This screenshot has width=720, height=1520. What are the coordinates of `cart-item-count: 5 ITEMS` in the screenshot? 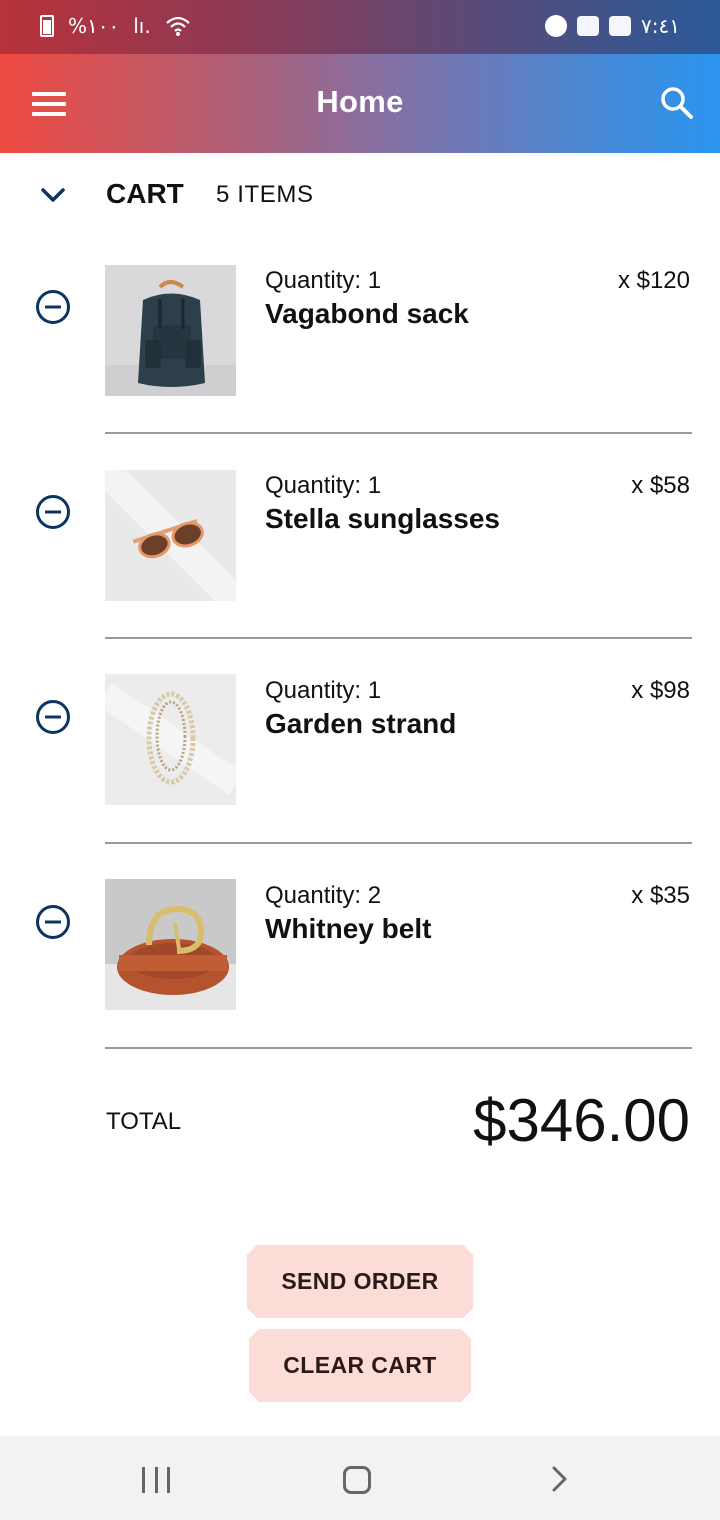 It's located at (265, 194).